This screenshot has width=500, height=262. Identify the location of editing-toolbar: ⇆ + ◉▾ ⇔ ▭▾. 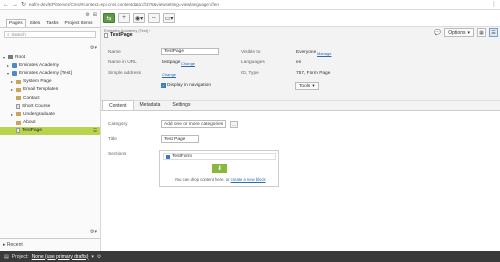
(300, 18).